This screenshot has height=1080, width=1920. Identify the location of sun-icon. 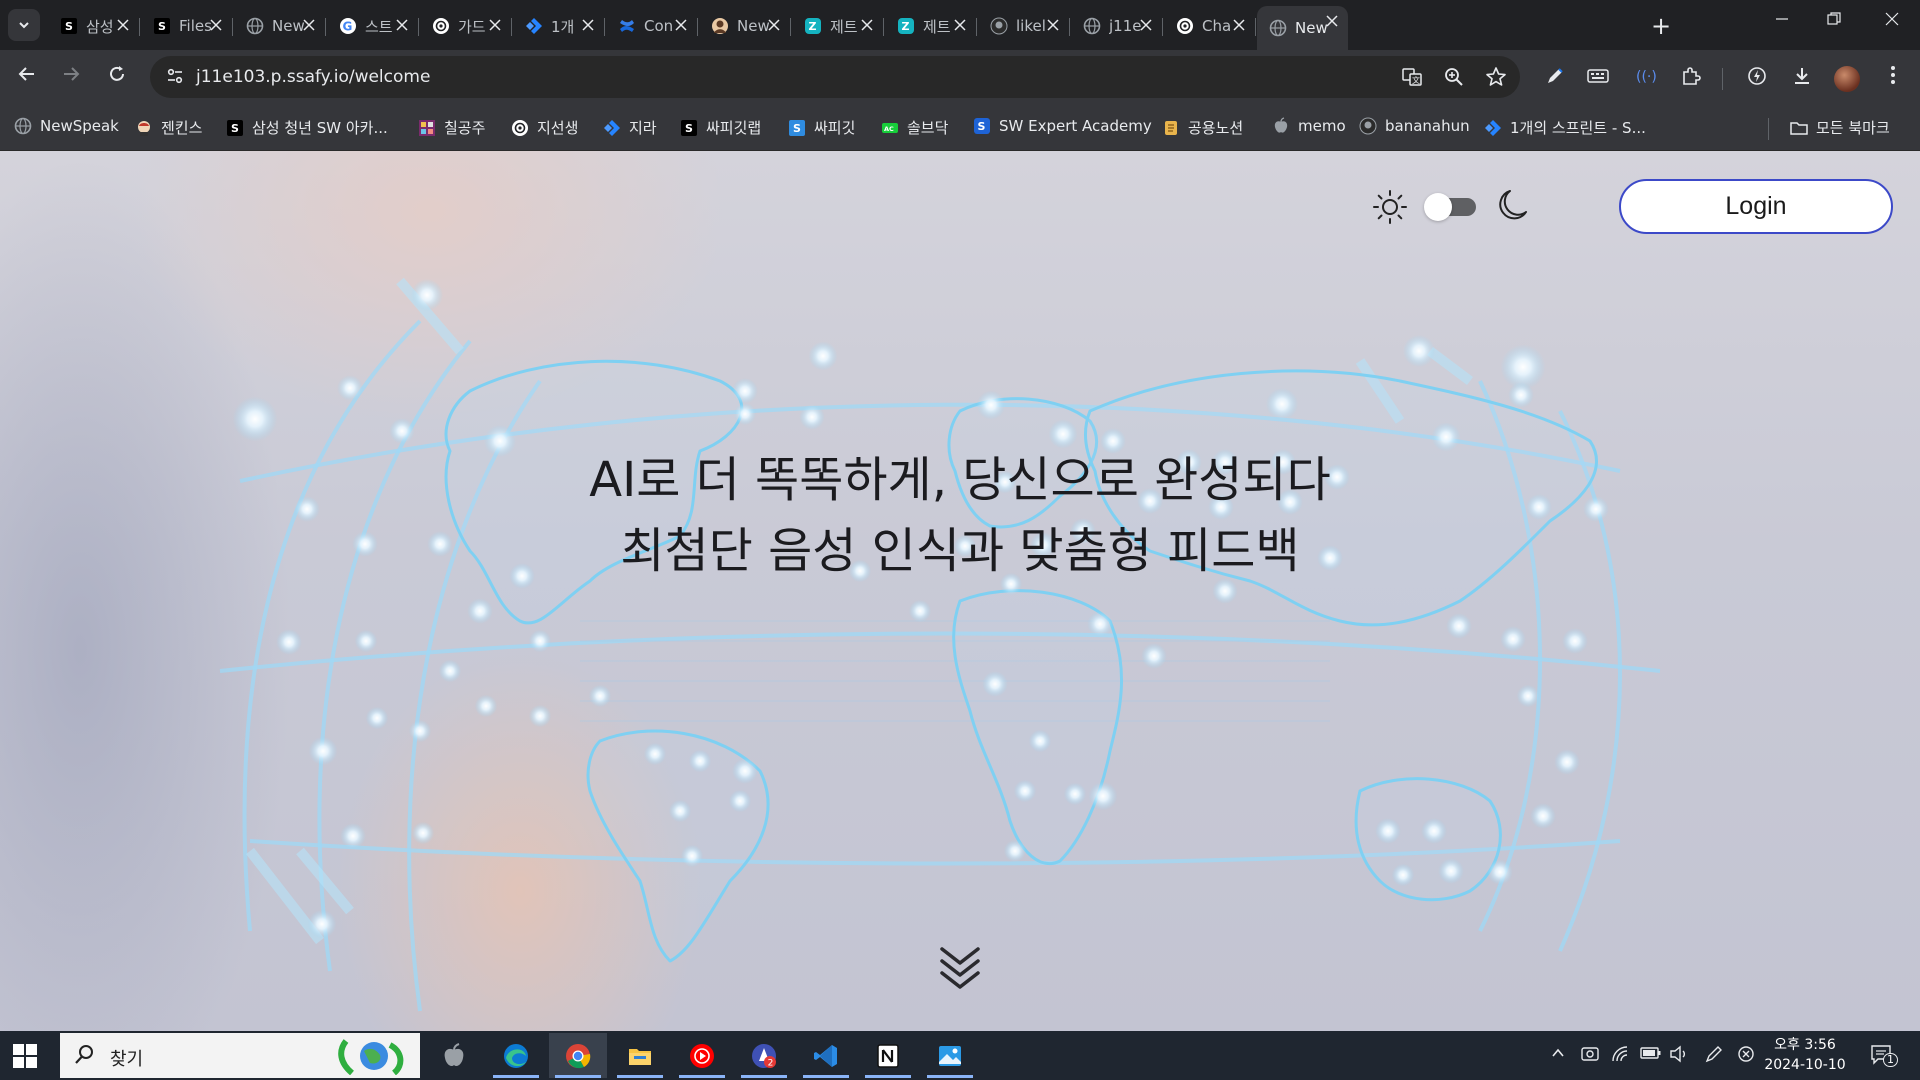
(1390, 207).